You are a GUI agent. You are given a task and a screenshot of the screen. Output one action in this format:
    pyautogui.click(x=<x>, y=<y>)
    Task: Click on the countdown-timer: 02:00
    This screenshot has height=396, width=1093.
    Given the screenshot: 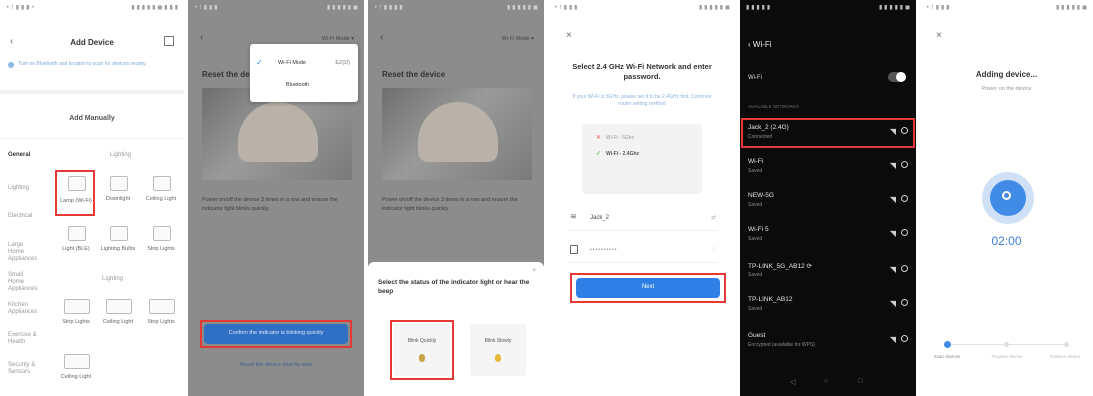 What is the action you would take?
    pyautogui.click(x=1006, y=241)
    